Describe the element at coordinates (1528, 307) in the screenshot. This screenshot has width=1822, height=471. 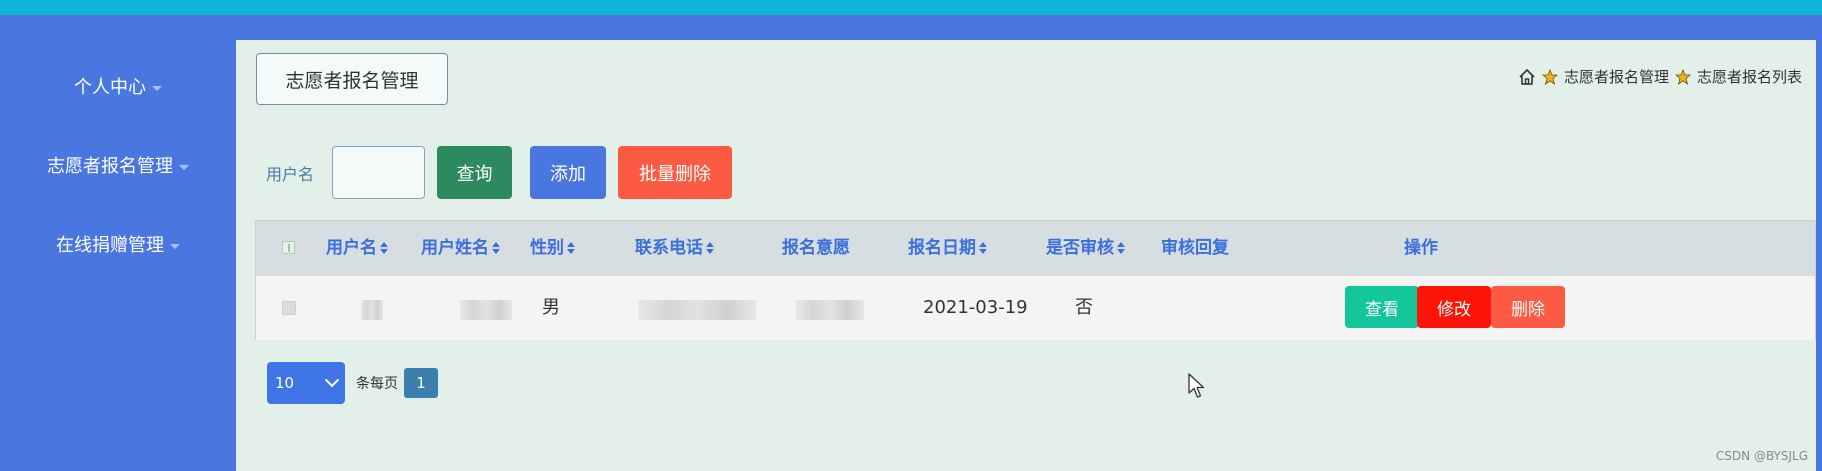
I see `delete-button: 删除` at that location.